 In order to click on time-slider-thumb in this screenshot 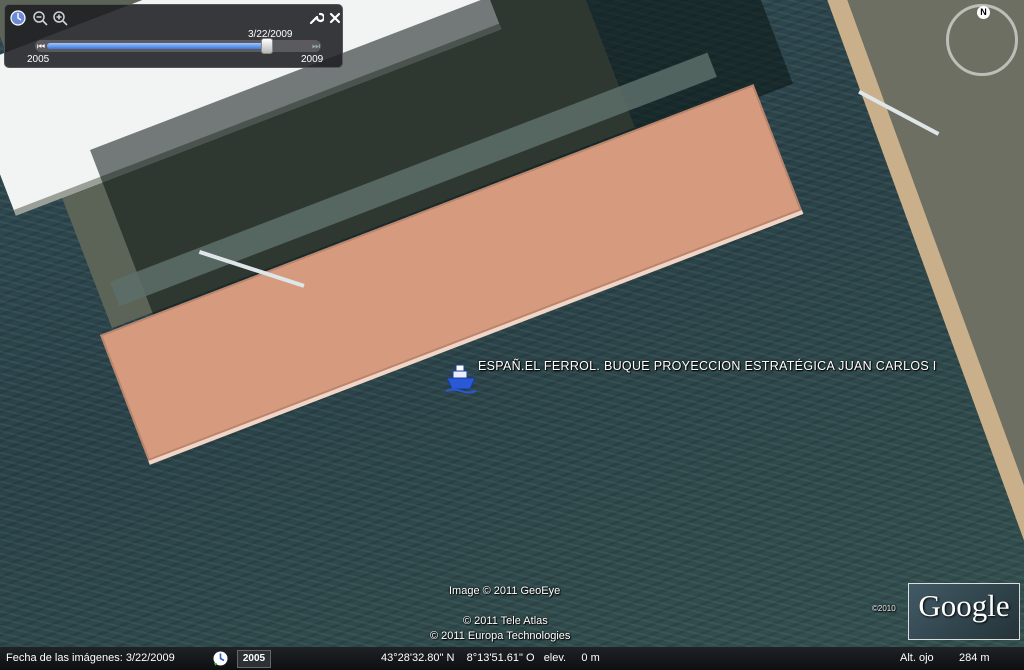, I will do `click(267, 46)`.